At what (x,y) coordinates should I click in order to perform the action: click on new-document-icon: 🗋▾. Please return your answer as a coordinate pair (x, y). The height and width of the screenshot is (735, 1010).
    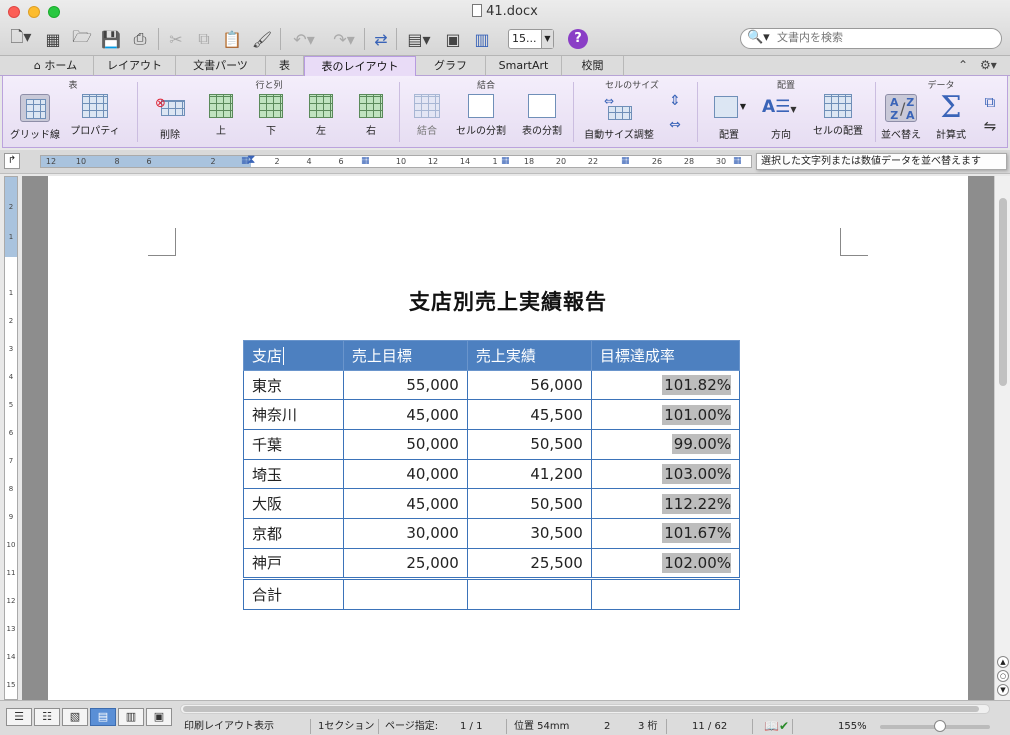
    Looking at the image, I should click on (21, 38).